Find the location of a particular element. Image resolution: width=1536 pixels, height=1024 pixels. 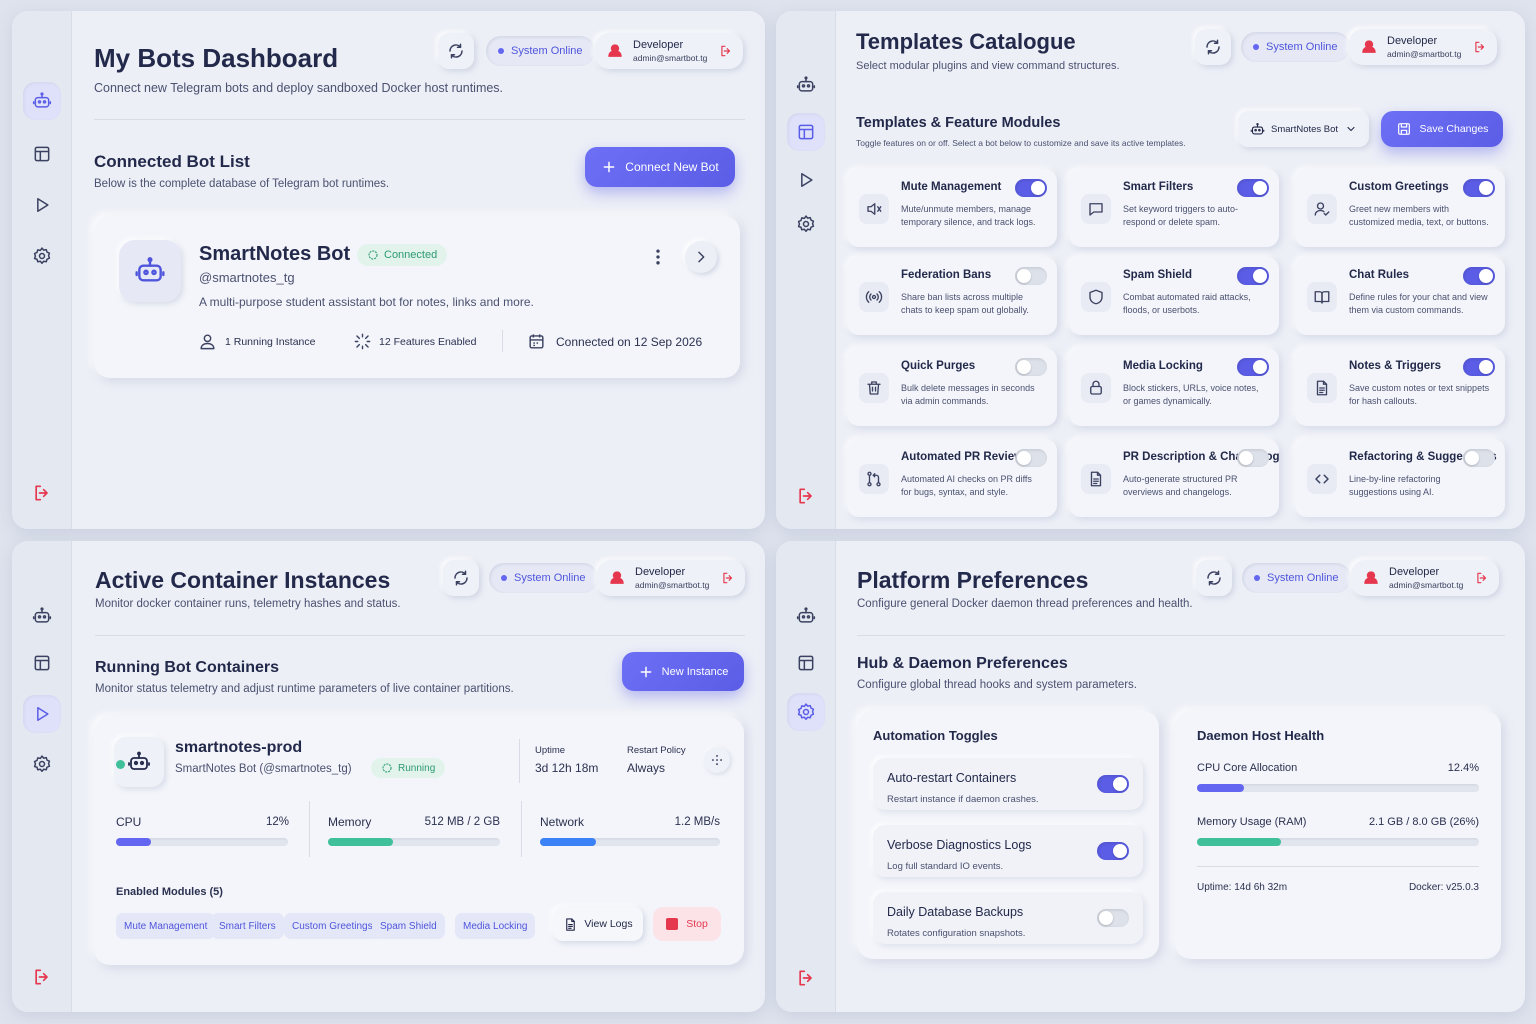

open-bot-button is located at coordinates (701, 257).